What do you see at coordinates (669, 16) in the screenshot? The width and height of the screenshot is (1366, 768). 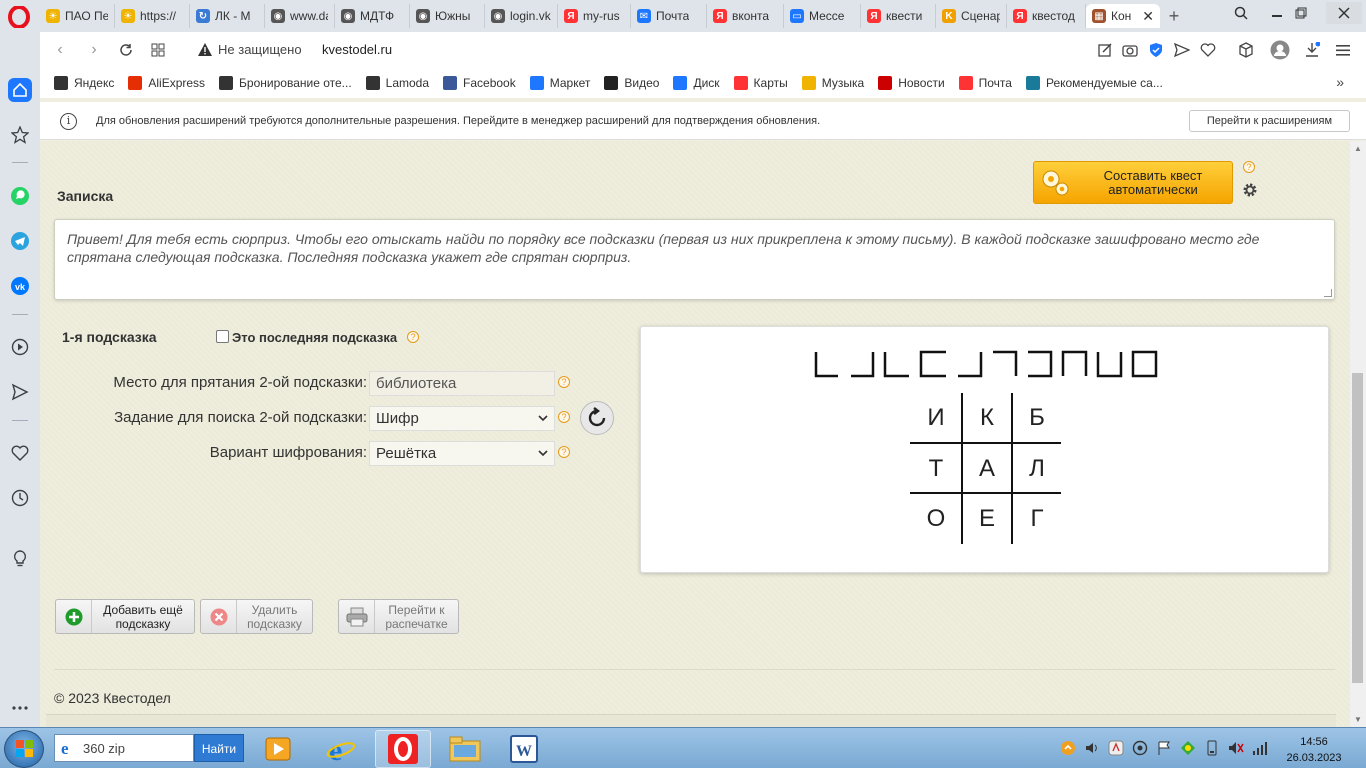 I see `tab: ✉ Почта` at bounding box center [669, 16].